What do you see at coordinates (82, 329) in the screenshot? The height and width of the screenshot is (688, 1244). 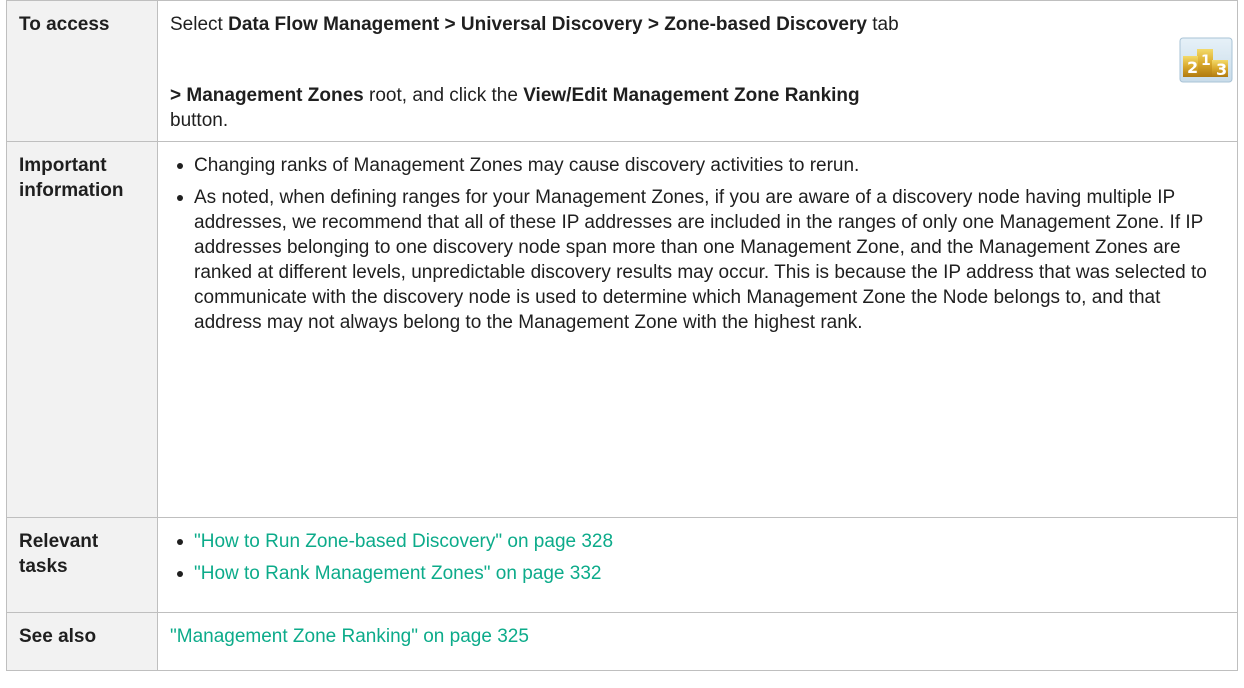 I see `row-header-important-information: Important information` at bounding box center [82, 329].